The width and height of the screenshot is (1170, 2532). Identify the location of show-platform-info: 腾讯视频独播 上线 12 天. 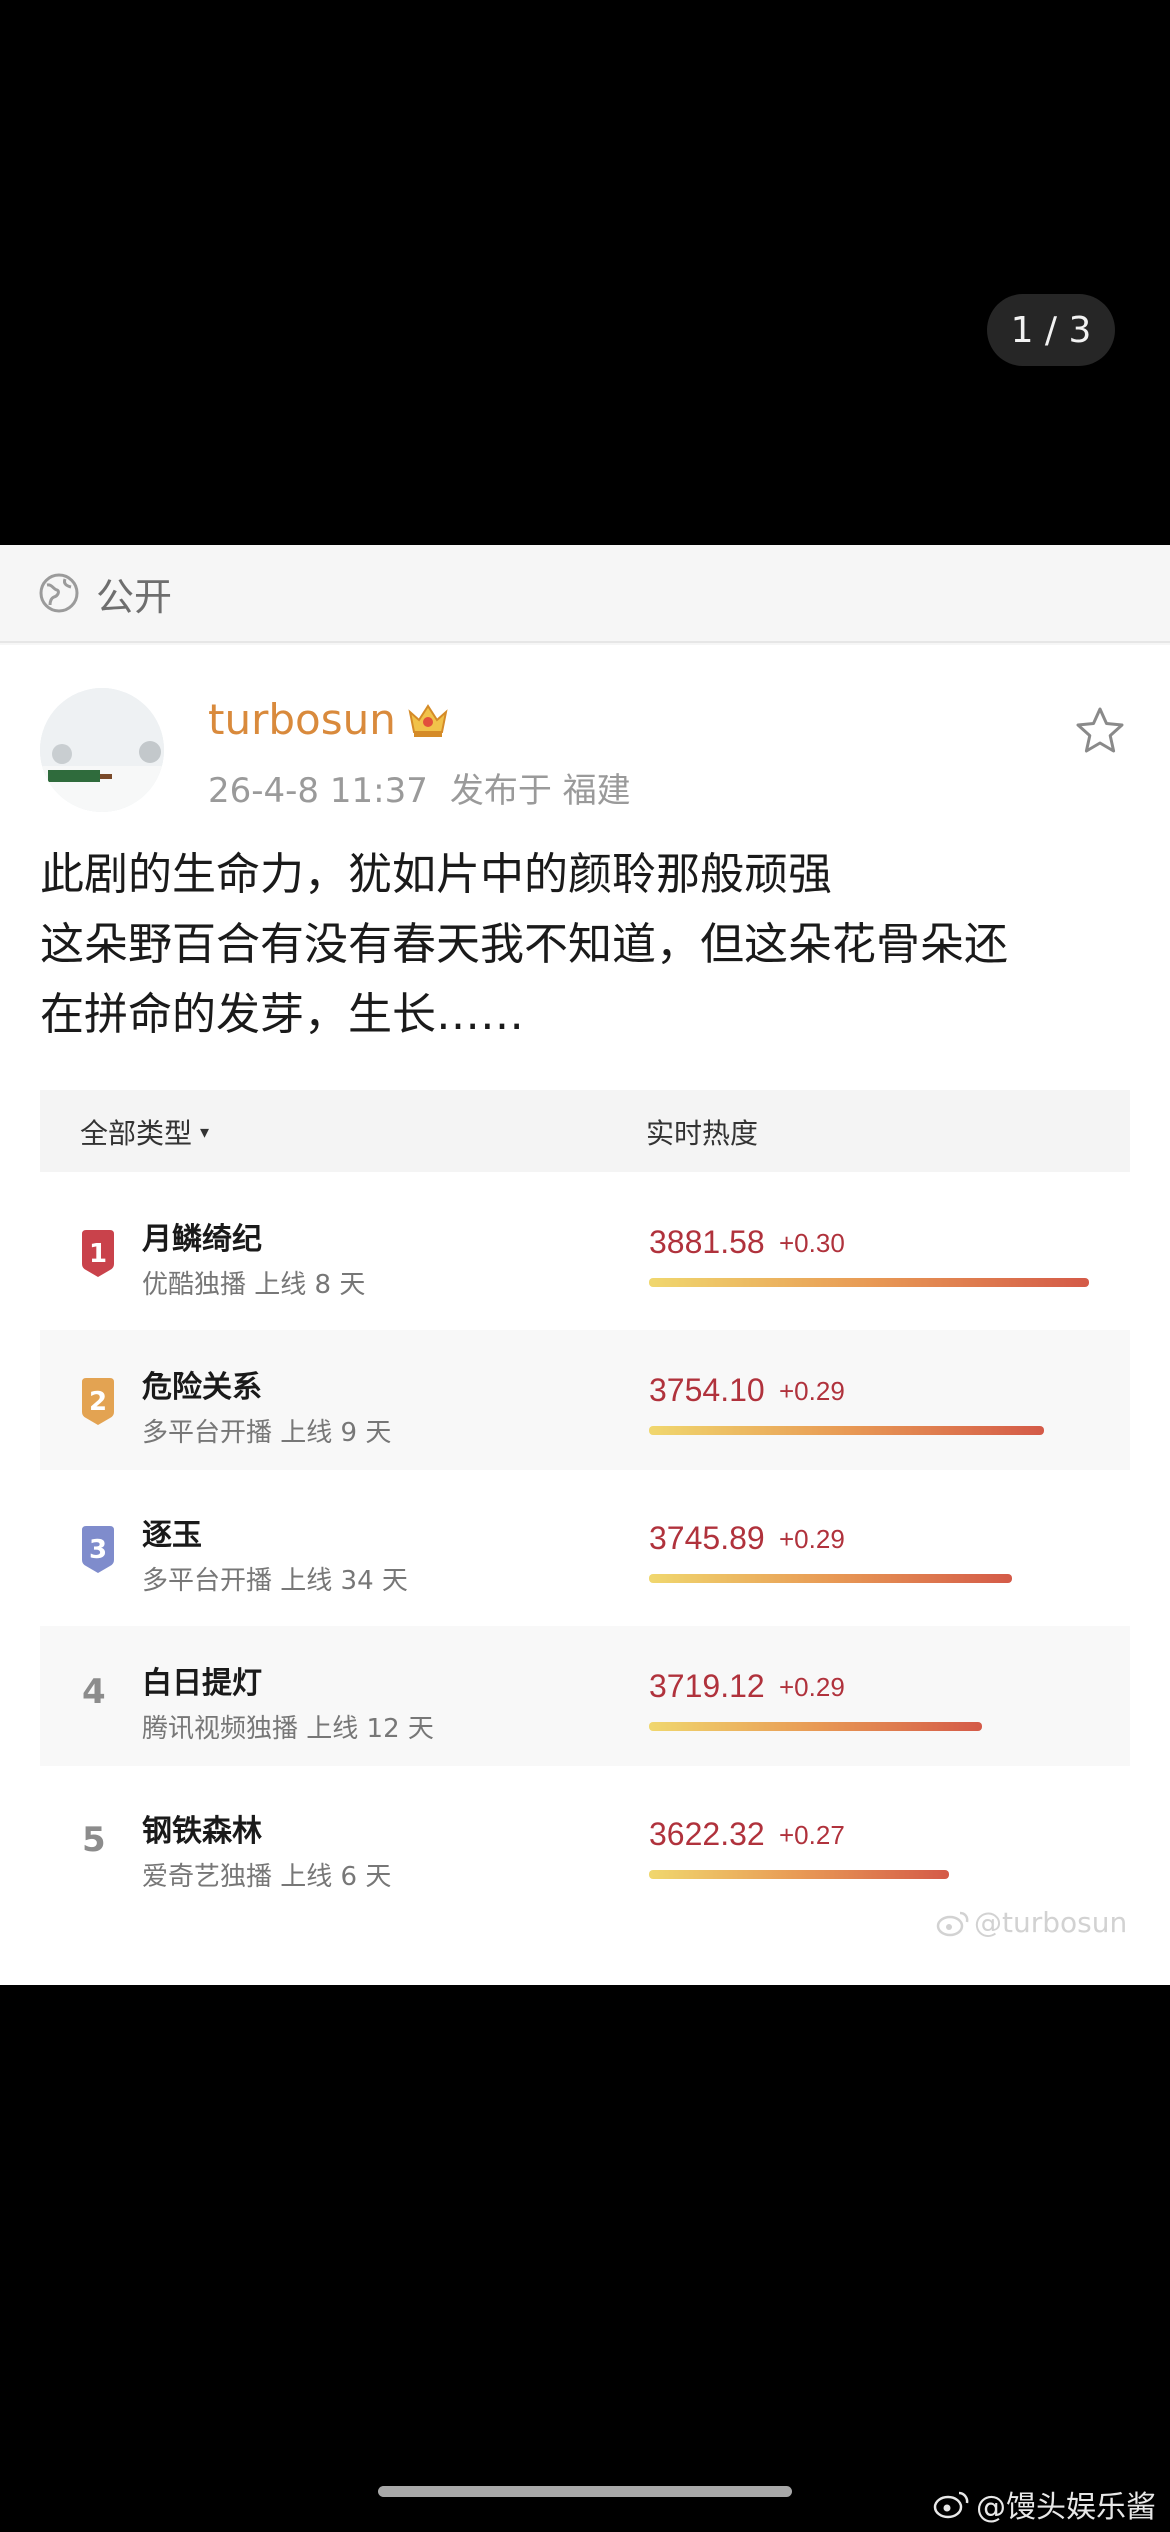
(288, 1729).